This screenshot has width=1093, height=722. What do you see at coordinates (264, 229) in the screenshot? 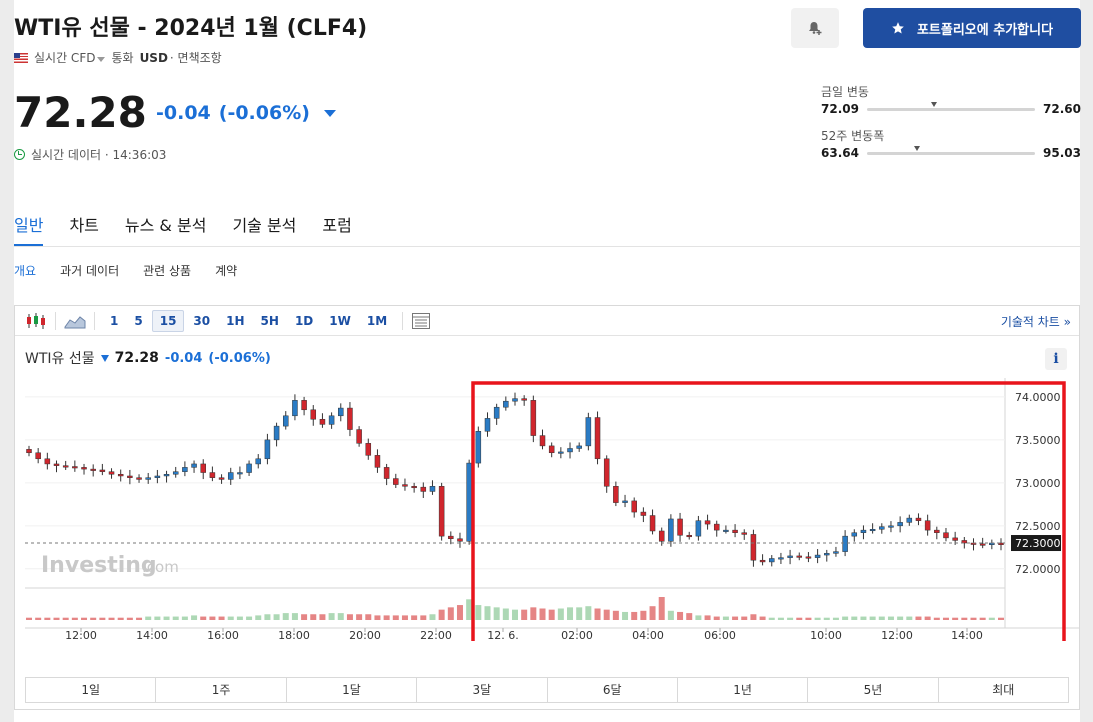
I see `tab-technical: 기술 분석` at bounding box center [264, 229].